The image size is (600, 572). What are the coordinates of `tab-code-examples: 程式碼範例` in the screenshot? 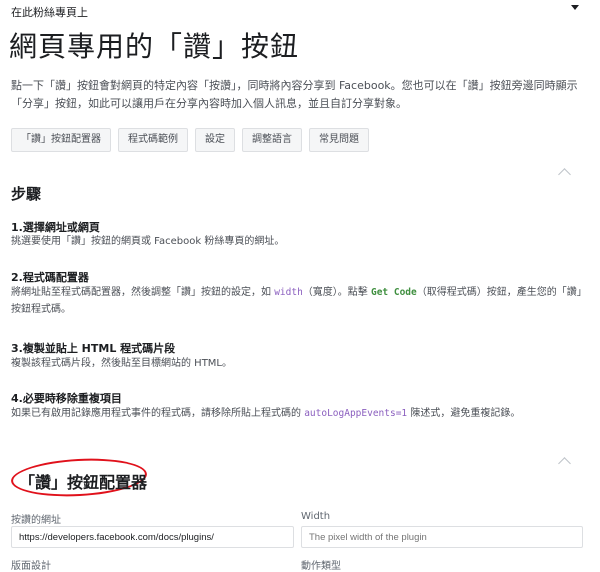 It's located at (153, 140).